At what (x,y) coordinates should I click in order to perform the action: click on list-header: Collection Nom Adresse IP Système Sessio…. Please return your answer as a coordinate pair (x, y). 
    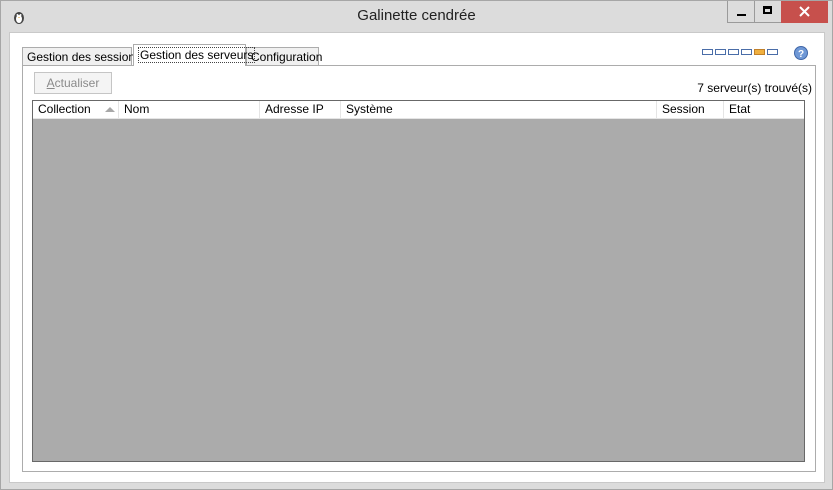
    Looking at the image, I should click on (418, 110).